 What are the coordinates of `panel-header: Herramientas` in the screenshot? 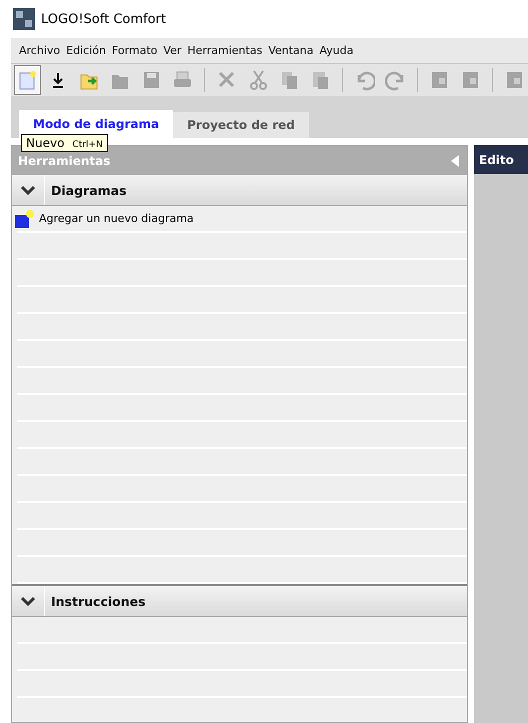 It's located at (239, 160).